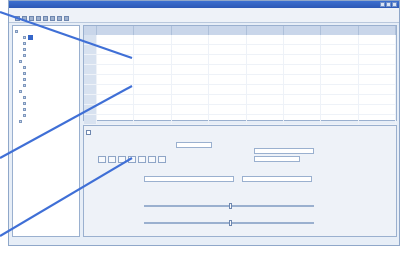 Image resolution: width=404 pixels, height=254 pixels. What do you see at coordinates (45, 18) in the screenshot?
I see `cut-icon` at bounding box center [45, 18].